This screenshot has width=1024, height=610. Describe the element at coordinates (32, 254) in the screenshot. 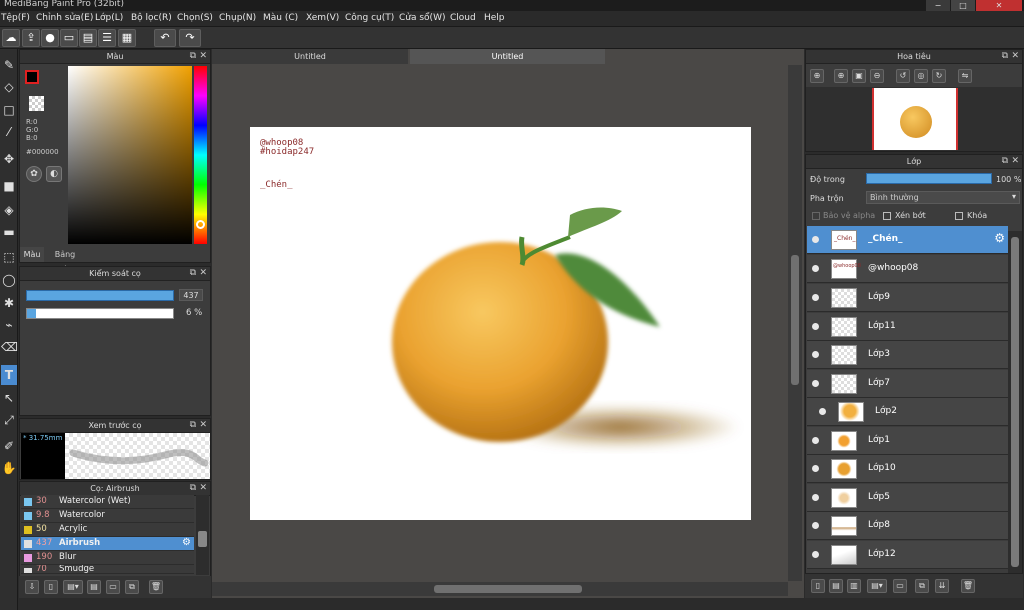

I see `tab-color: Màu` at that location.